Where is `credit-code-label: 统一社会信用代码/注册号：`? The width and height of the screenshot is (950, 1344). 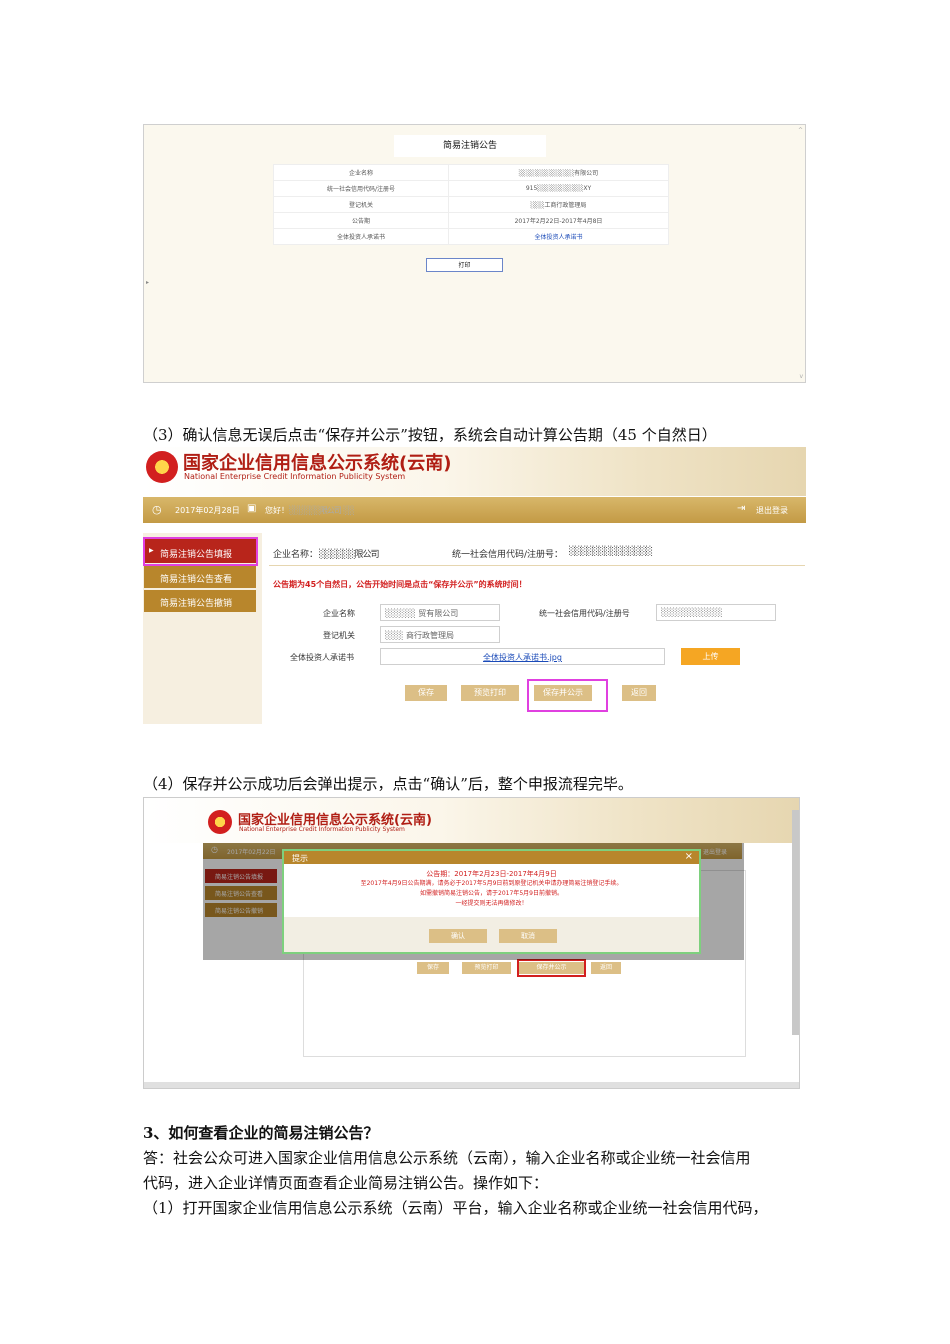 credit-code-label: 统一社会信用代码/注册号： is located at coordinates (508, 555).